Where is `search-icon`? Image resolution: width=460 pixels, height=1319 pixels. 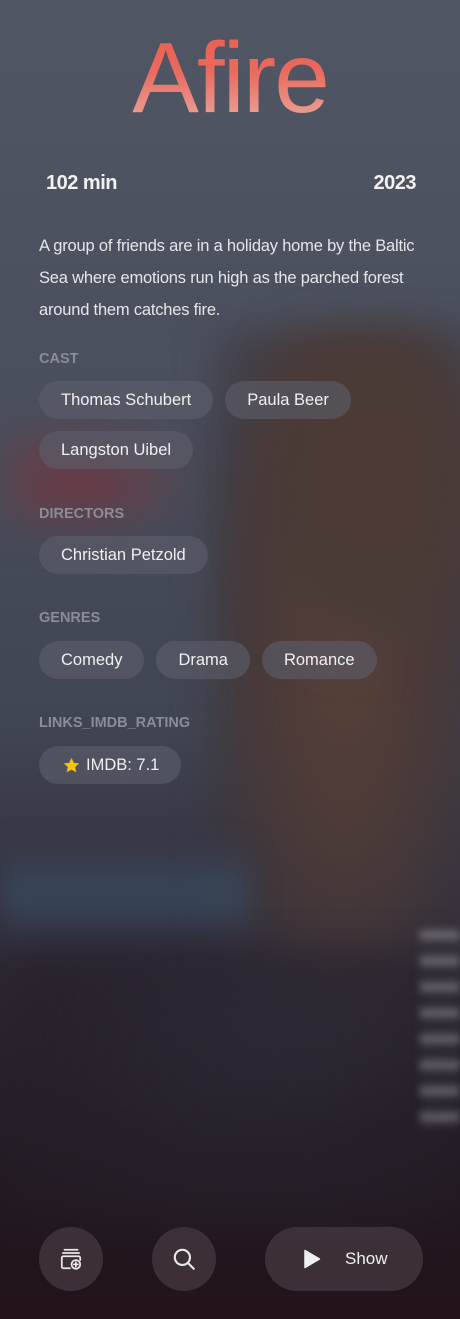 search-icon is located at coordinates (184, 1259).